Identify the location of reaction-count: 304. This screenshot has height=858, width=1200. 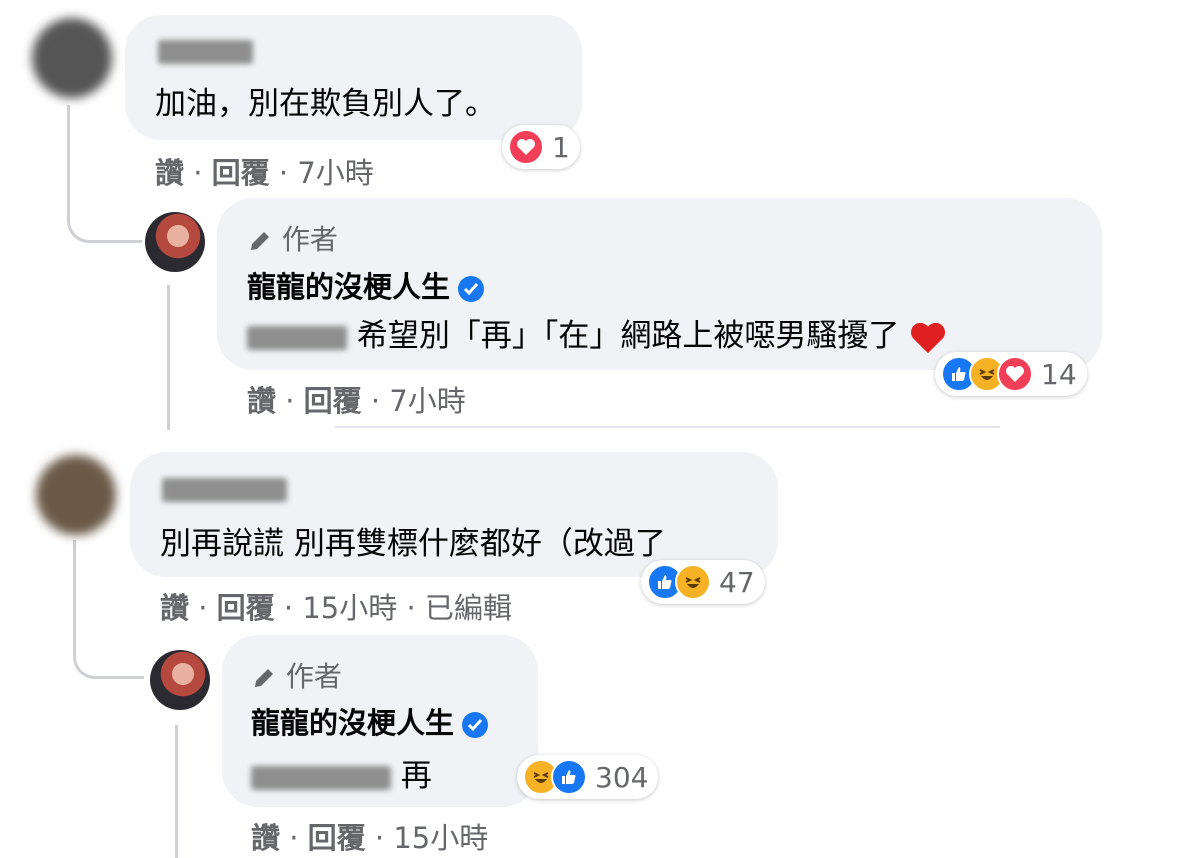
(622, 777).